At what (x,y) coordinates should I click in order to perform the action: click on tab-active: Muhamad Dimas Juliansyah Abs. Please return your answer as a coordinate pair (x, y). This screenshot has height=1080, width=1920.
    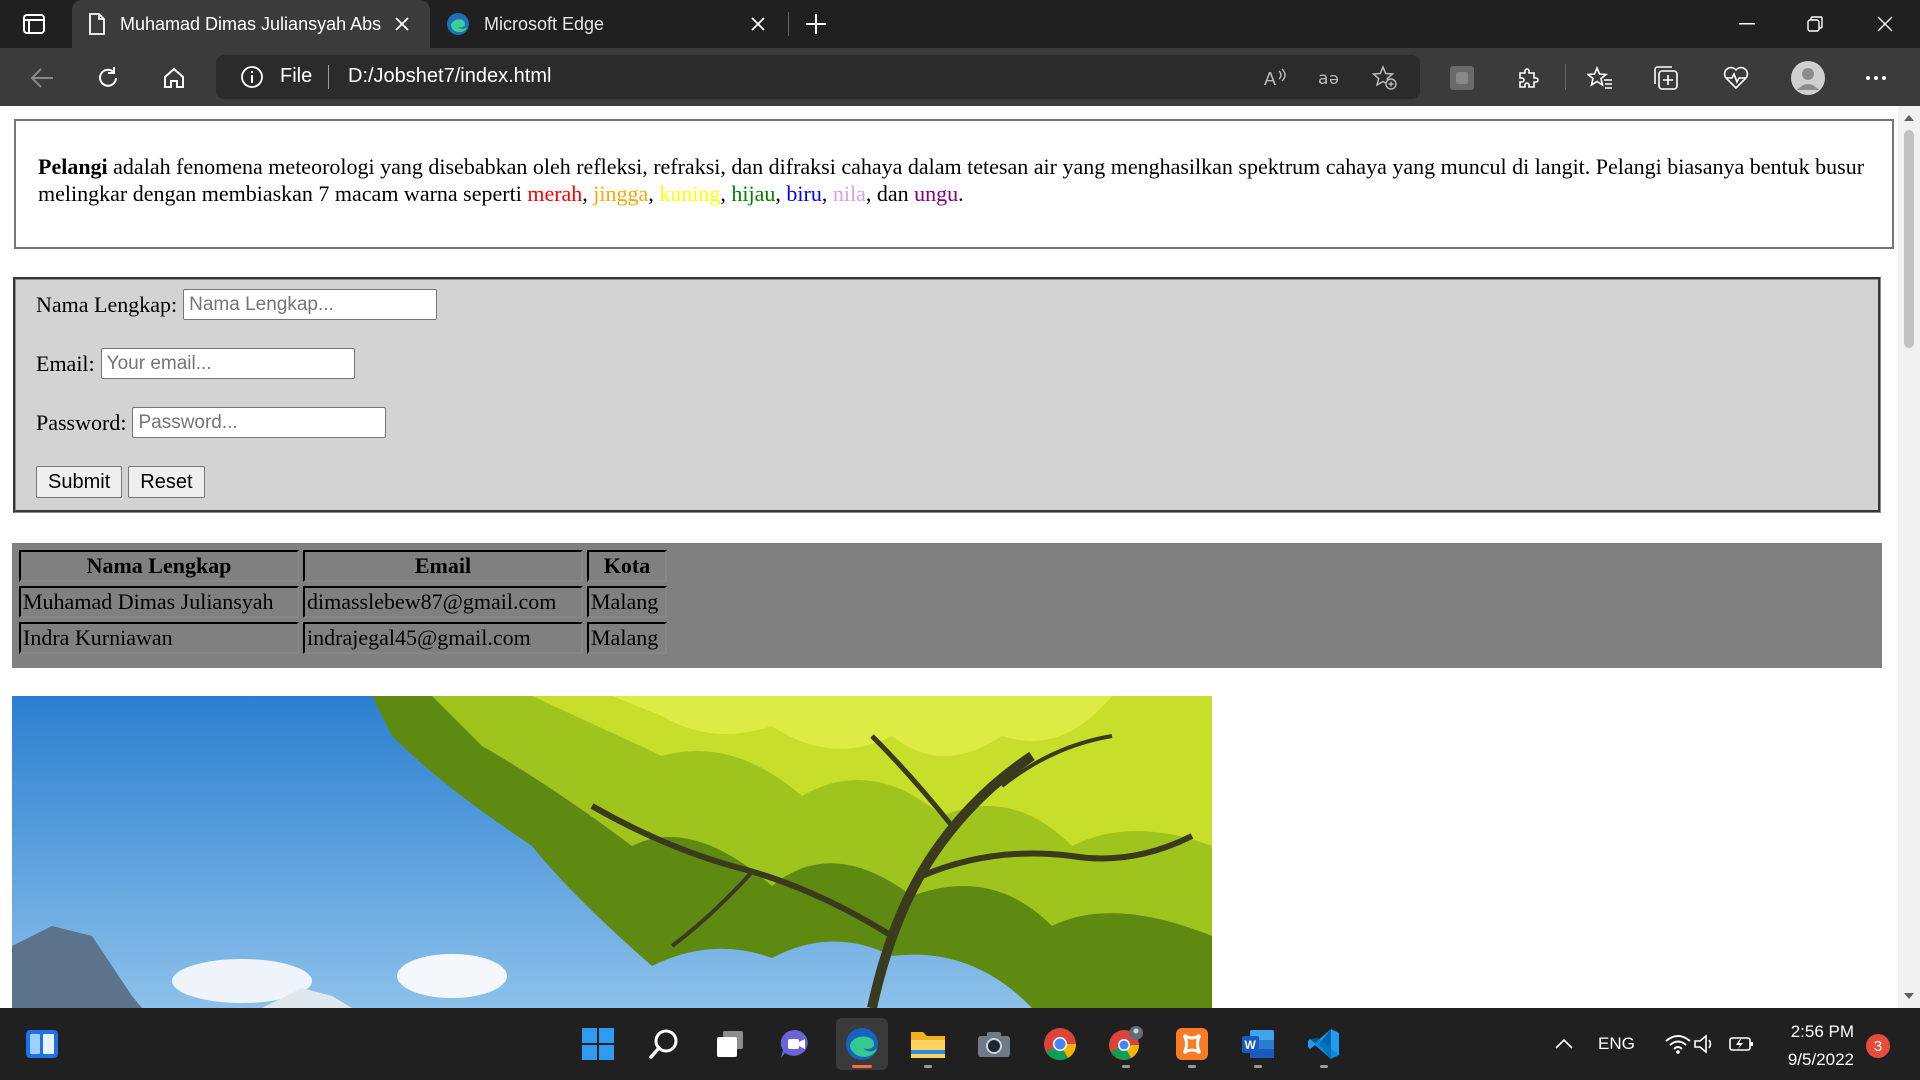
    Looking at the image, I should click on (251, 24).